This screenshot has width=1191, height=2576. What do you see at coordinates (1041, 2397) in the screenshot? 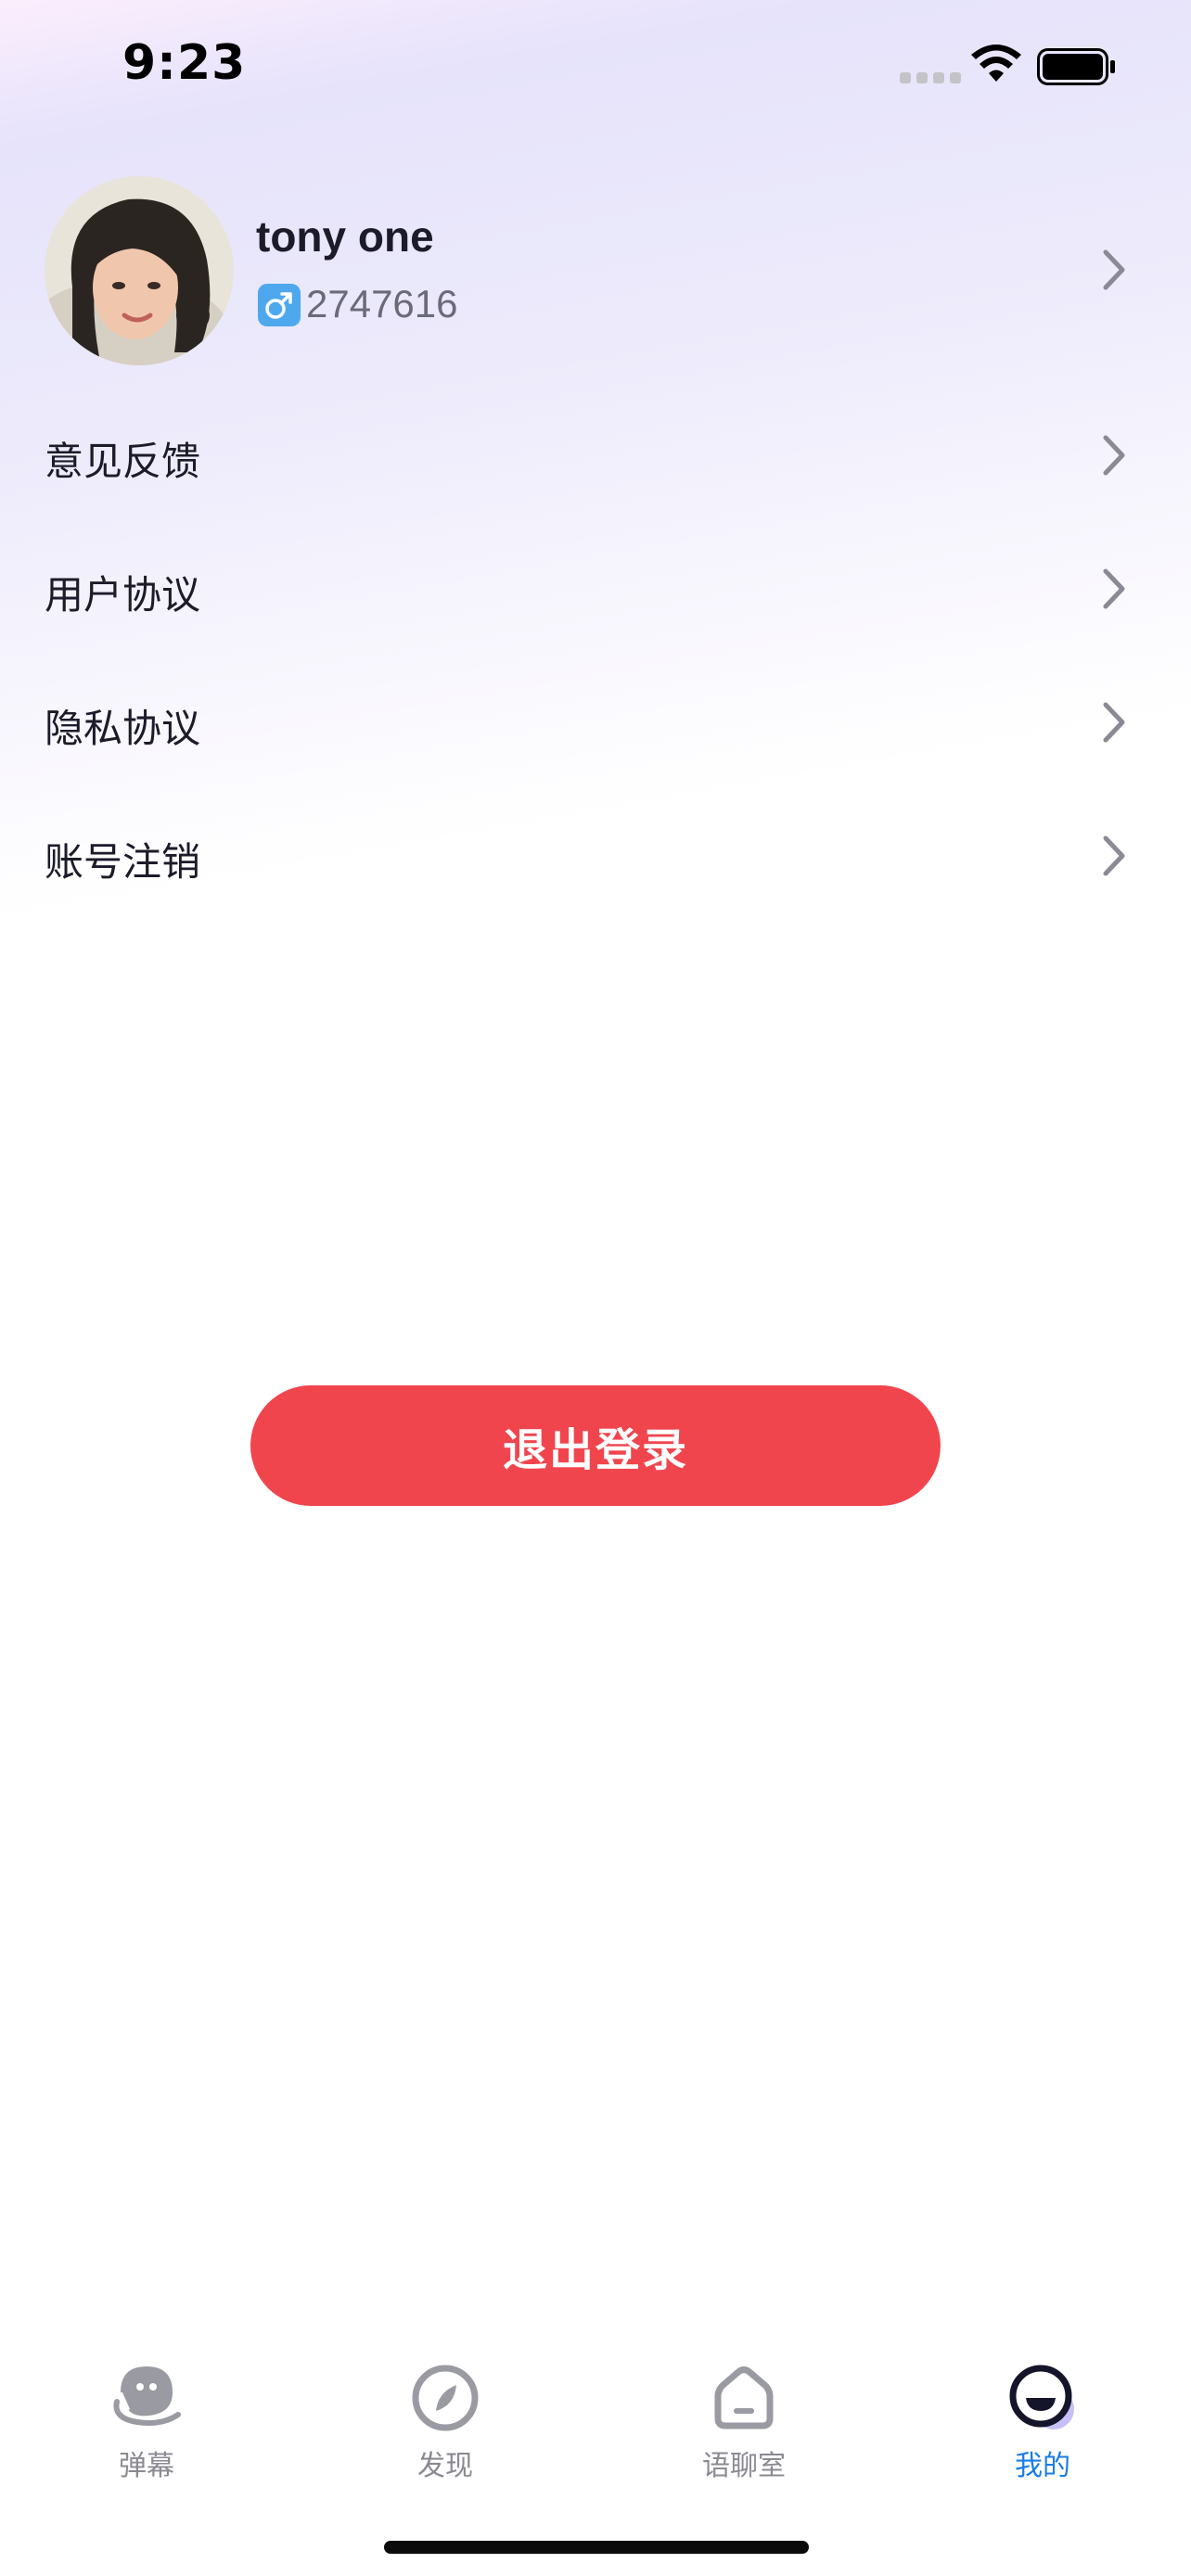
I see `profile-face-icon` at bounding box center [1041, 2397].